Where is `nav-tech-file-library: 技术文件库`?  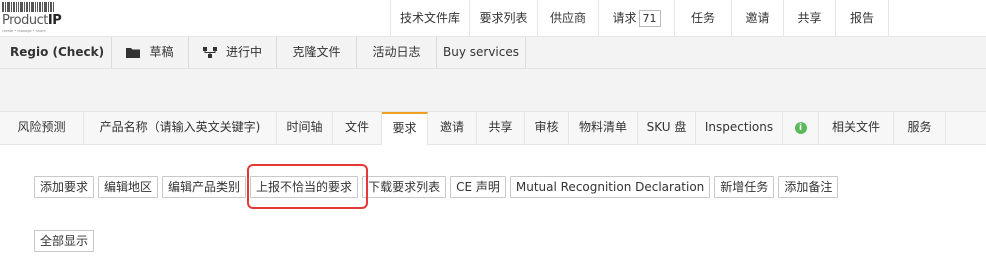
nav-tech-file-library: 技术文件库 is located at coordinates (429, 18).